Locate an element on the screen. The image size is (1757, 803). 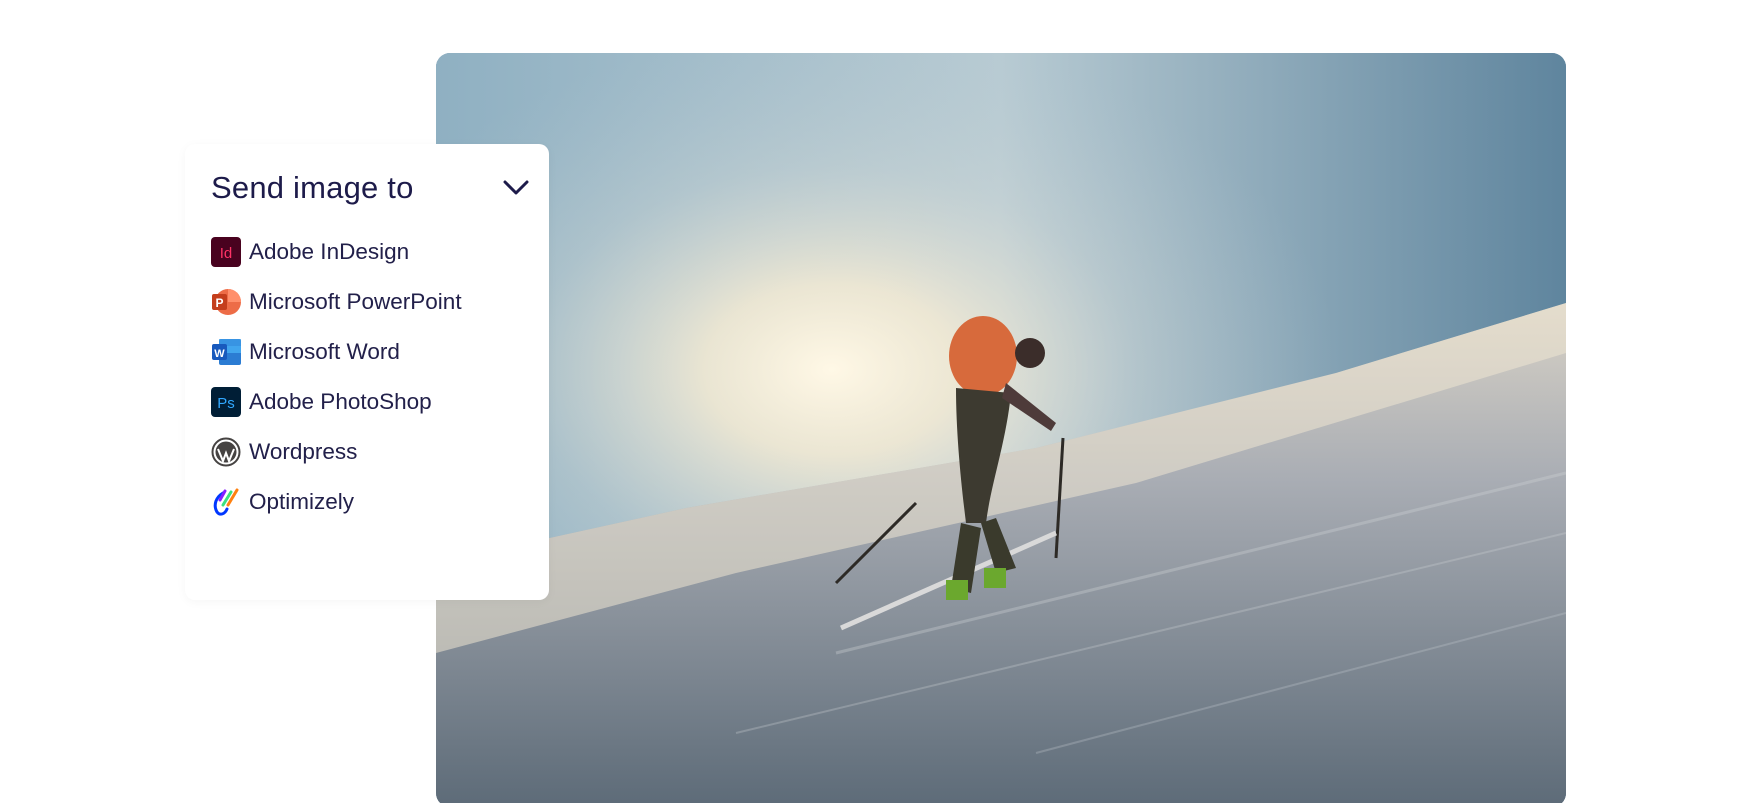
microsoft-word-icon: W is located at coordinates (226, 352).